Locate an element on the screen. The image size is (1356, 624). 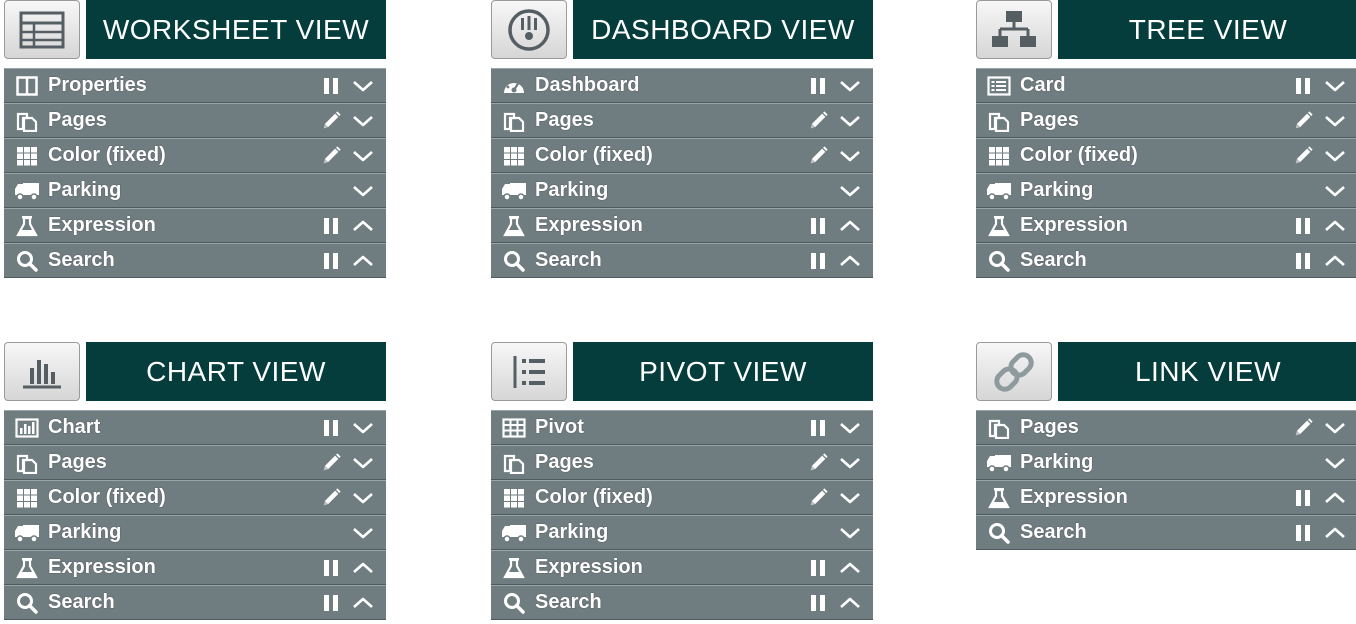
section-row-card: Card is located at coordinates (1166, 85).